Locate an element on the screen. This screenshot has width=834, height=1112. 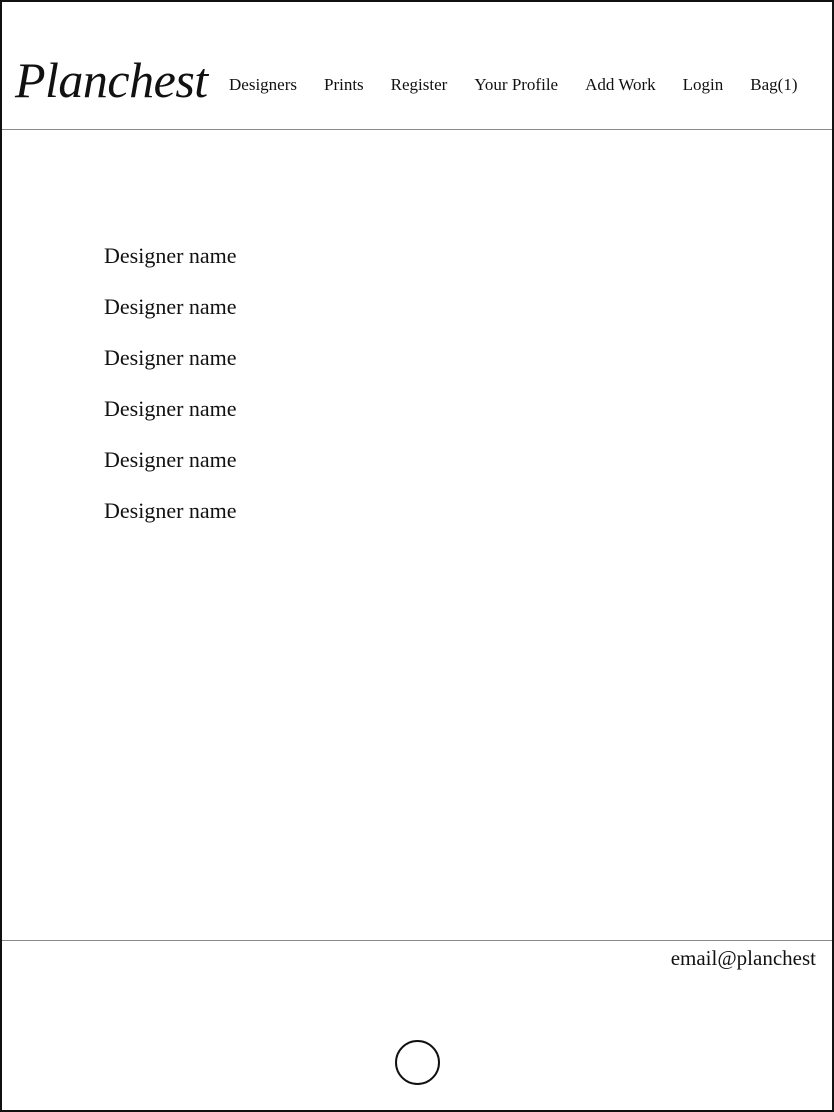
nav-login: Login is located at coordinates (703, 85).